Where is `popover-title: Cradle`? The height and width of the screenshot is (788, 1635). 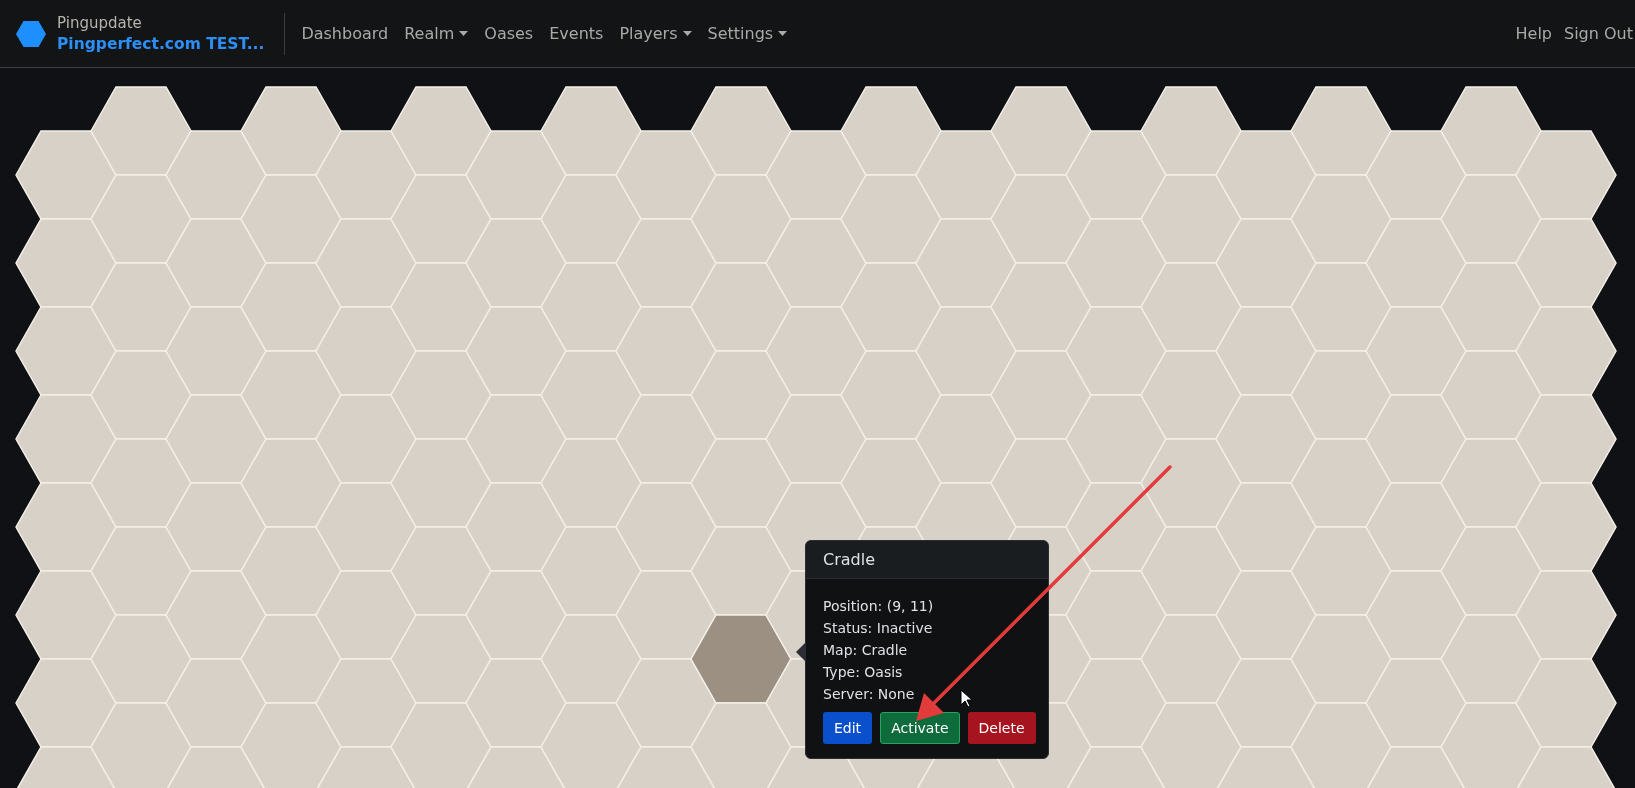
popover-title: Cradle is located at coordinates (849, 559).